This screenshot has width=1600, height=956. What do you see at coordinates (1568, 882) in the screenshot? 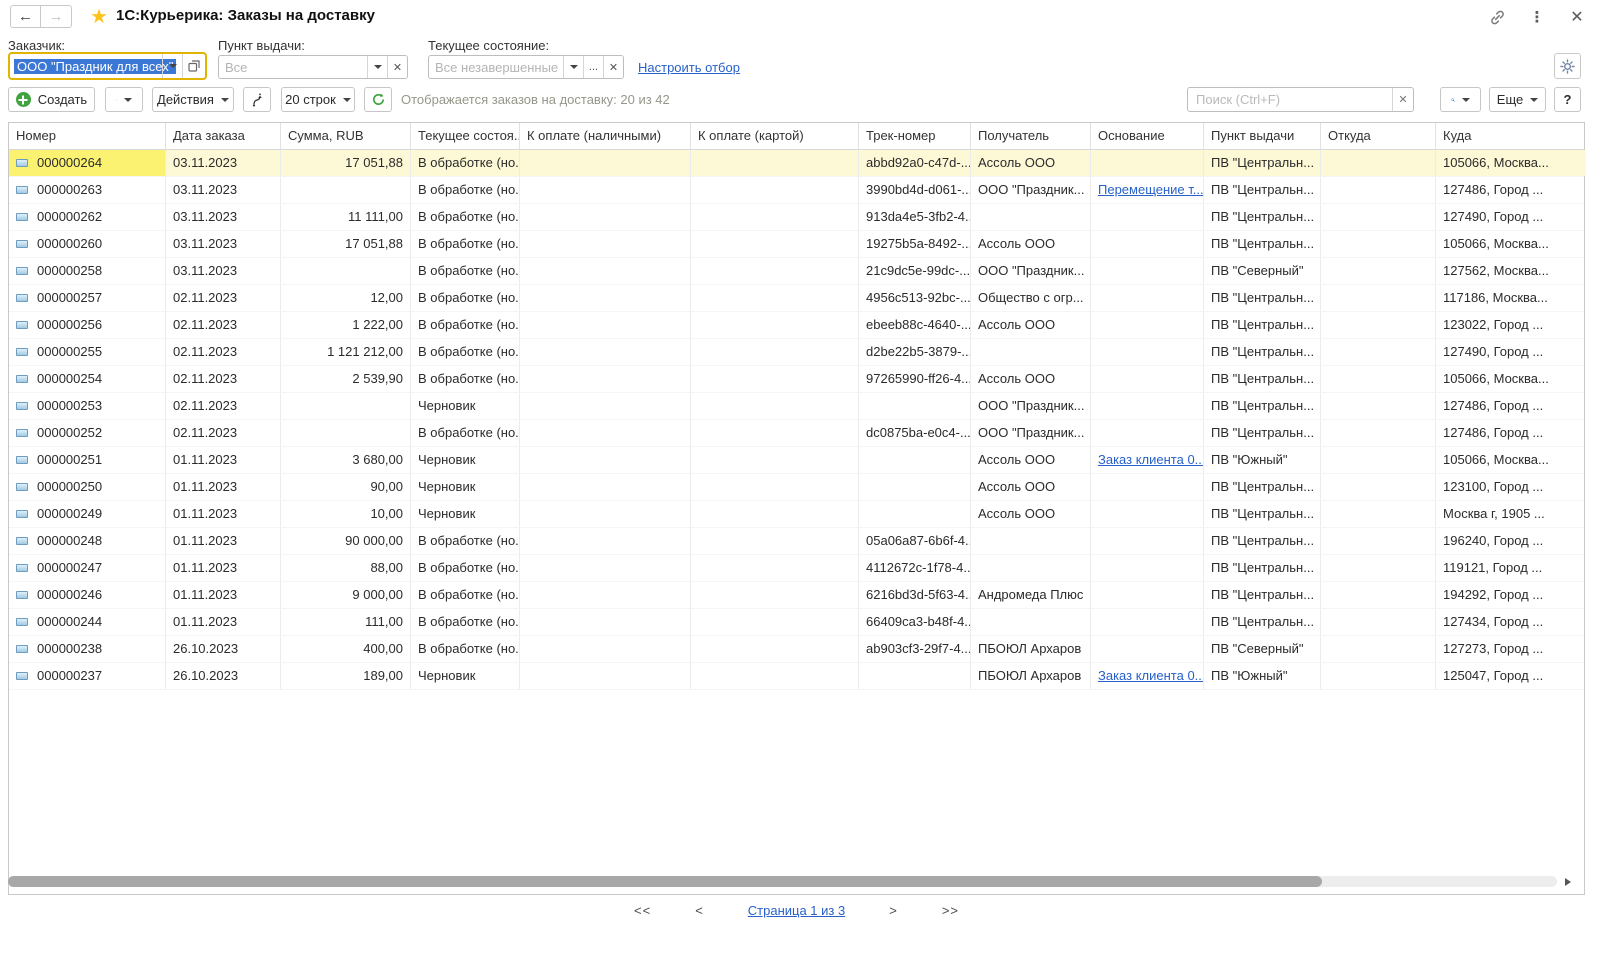
I see `scroll-right-button` at bounding box center [1568, 882].